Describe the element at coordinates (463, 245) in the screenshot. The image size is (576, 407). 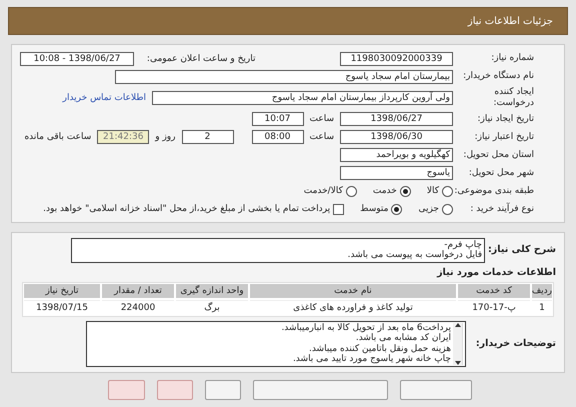
I see `text-line: چاپ فرم-` at that location.